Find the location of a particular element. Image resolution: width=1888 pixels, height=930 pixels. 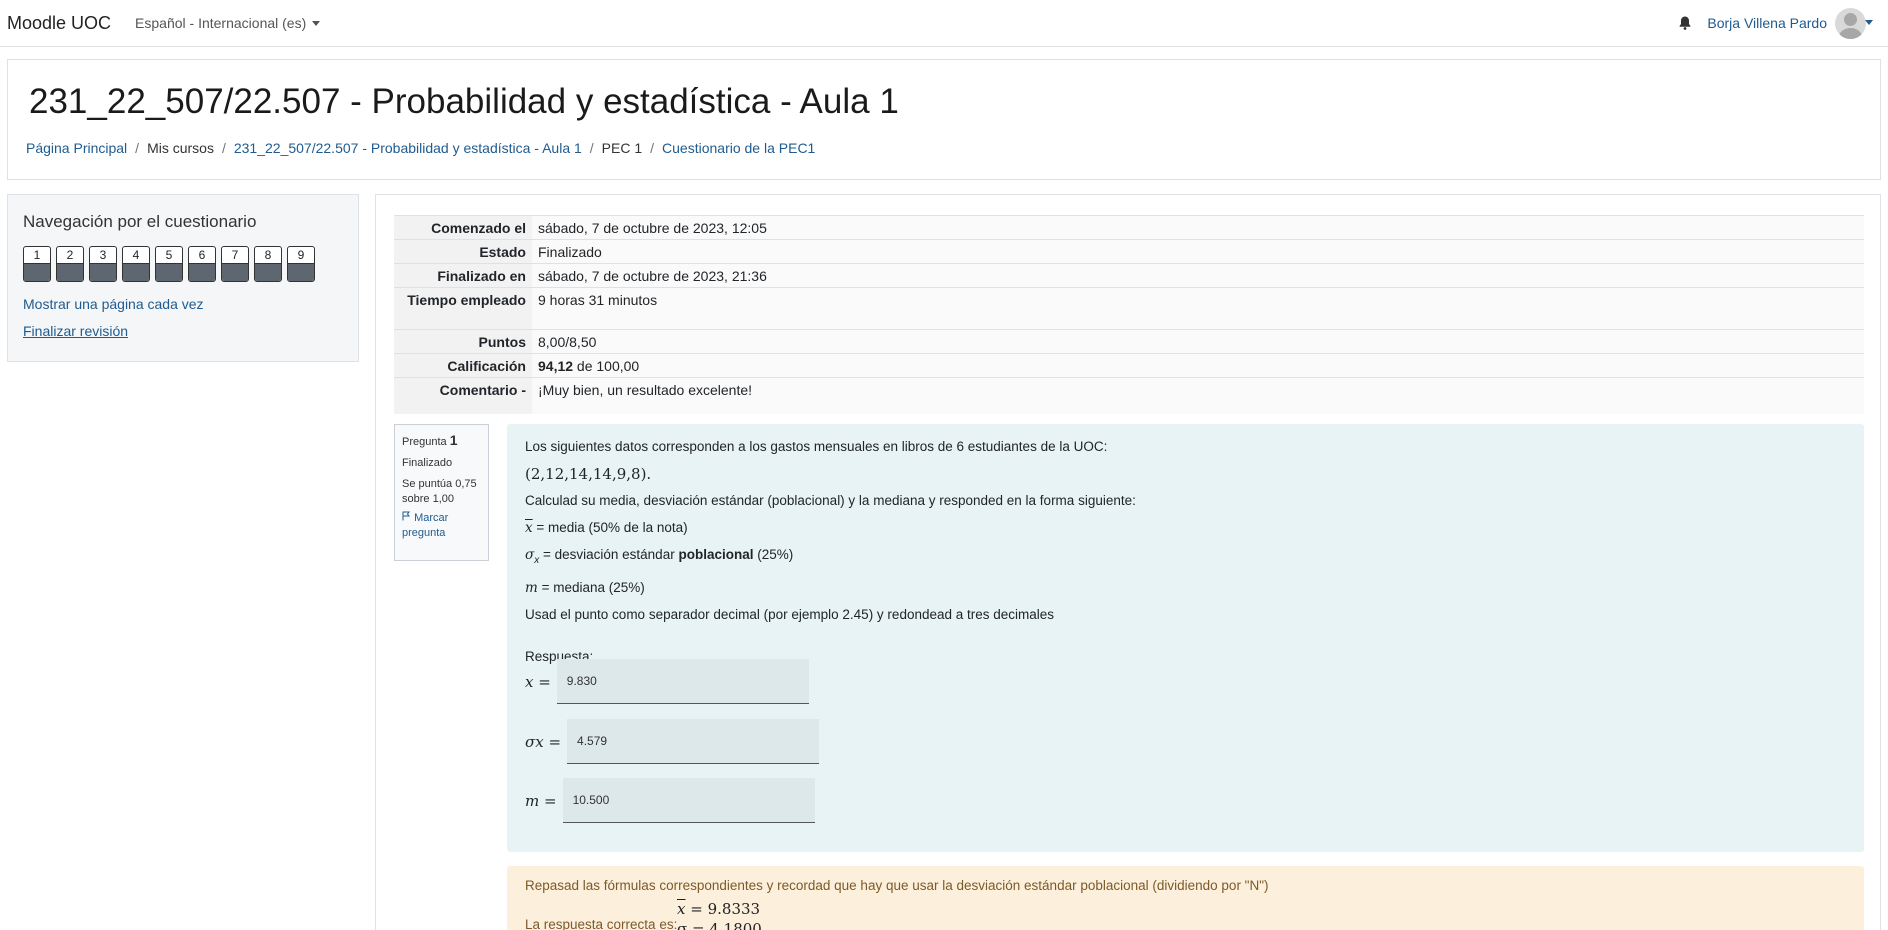

median-definition: m = mediana (25%) is located at coordinates (1185, 588).